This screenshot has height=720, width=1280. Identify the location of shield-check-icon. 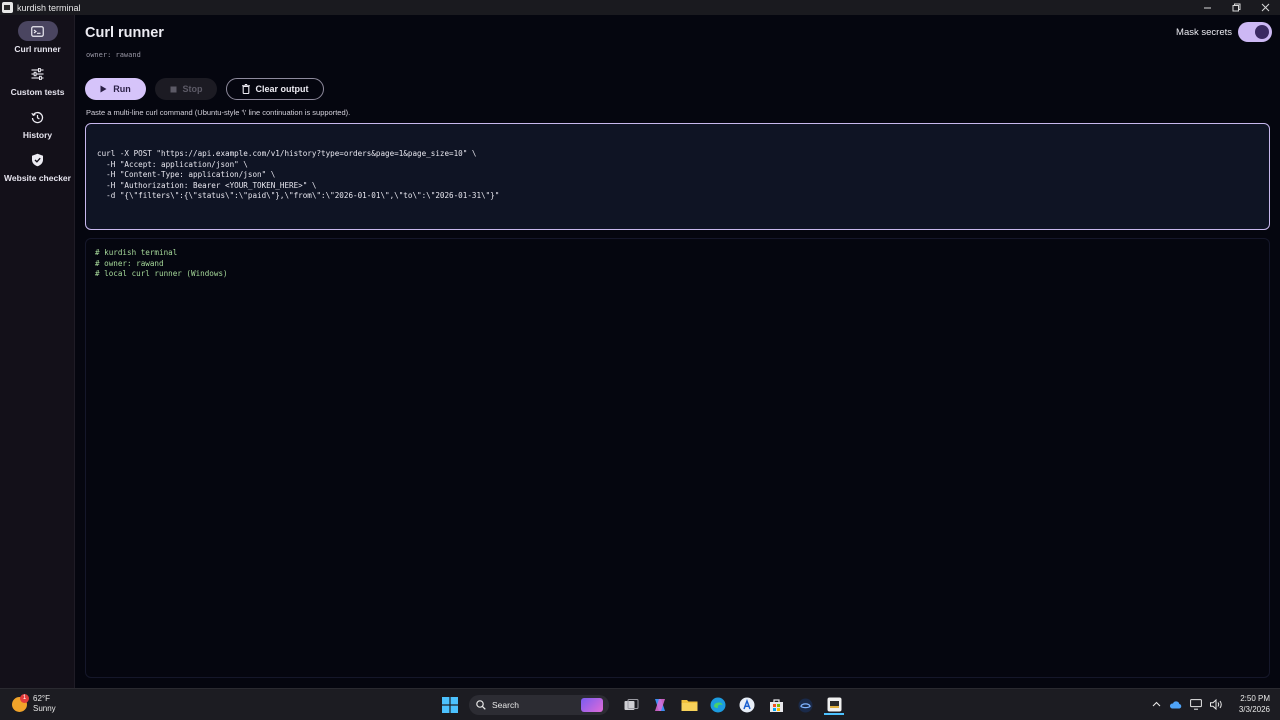
(37, 160).